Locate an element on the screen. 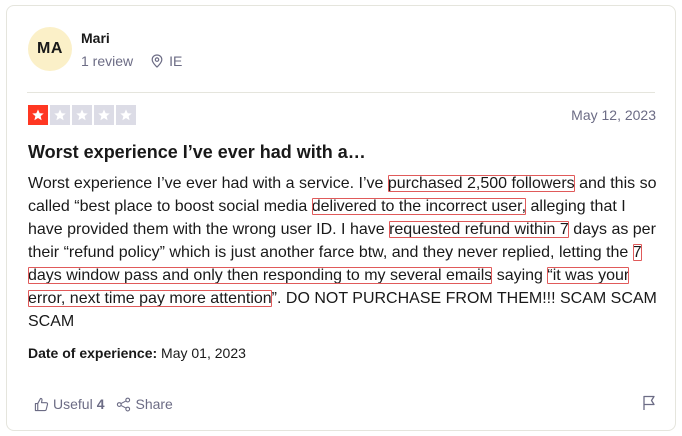  useful-button: Useful 4 is located at coordinates (69, 404).